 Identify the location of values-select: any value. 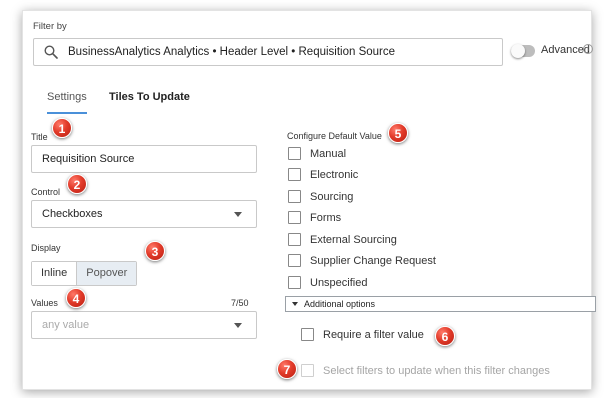
(144, 325).